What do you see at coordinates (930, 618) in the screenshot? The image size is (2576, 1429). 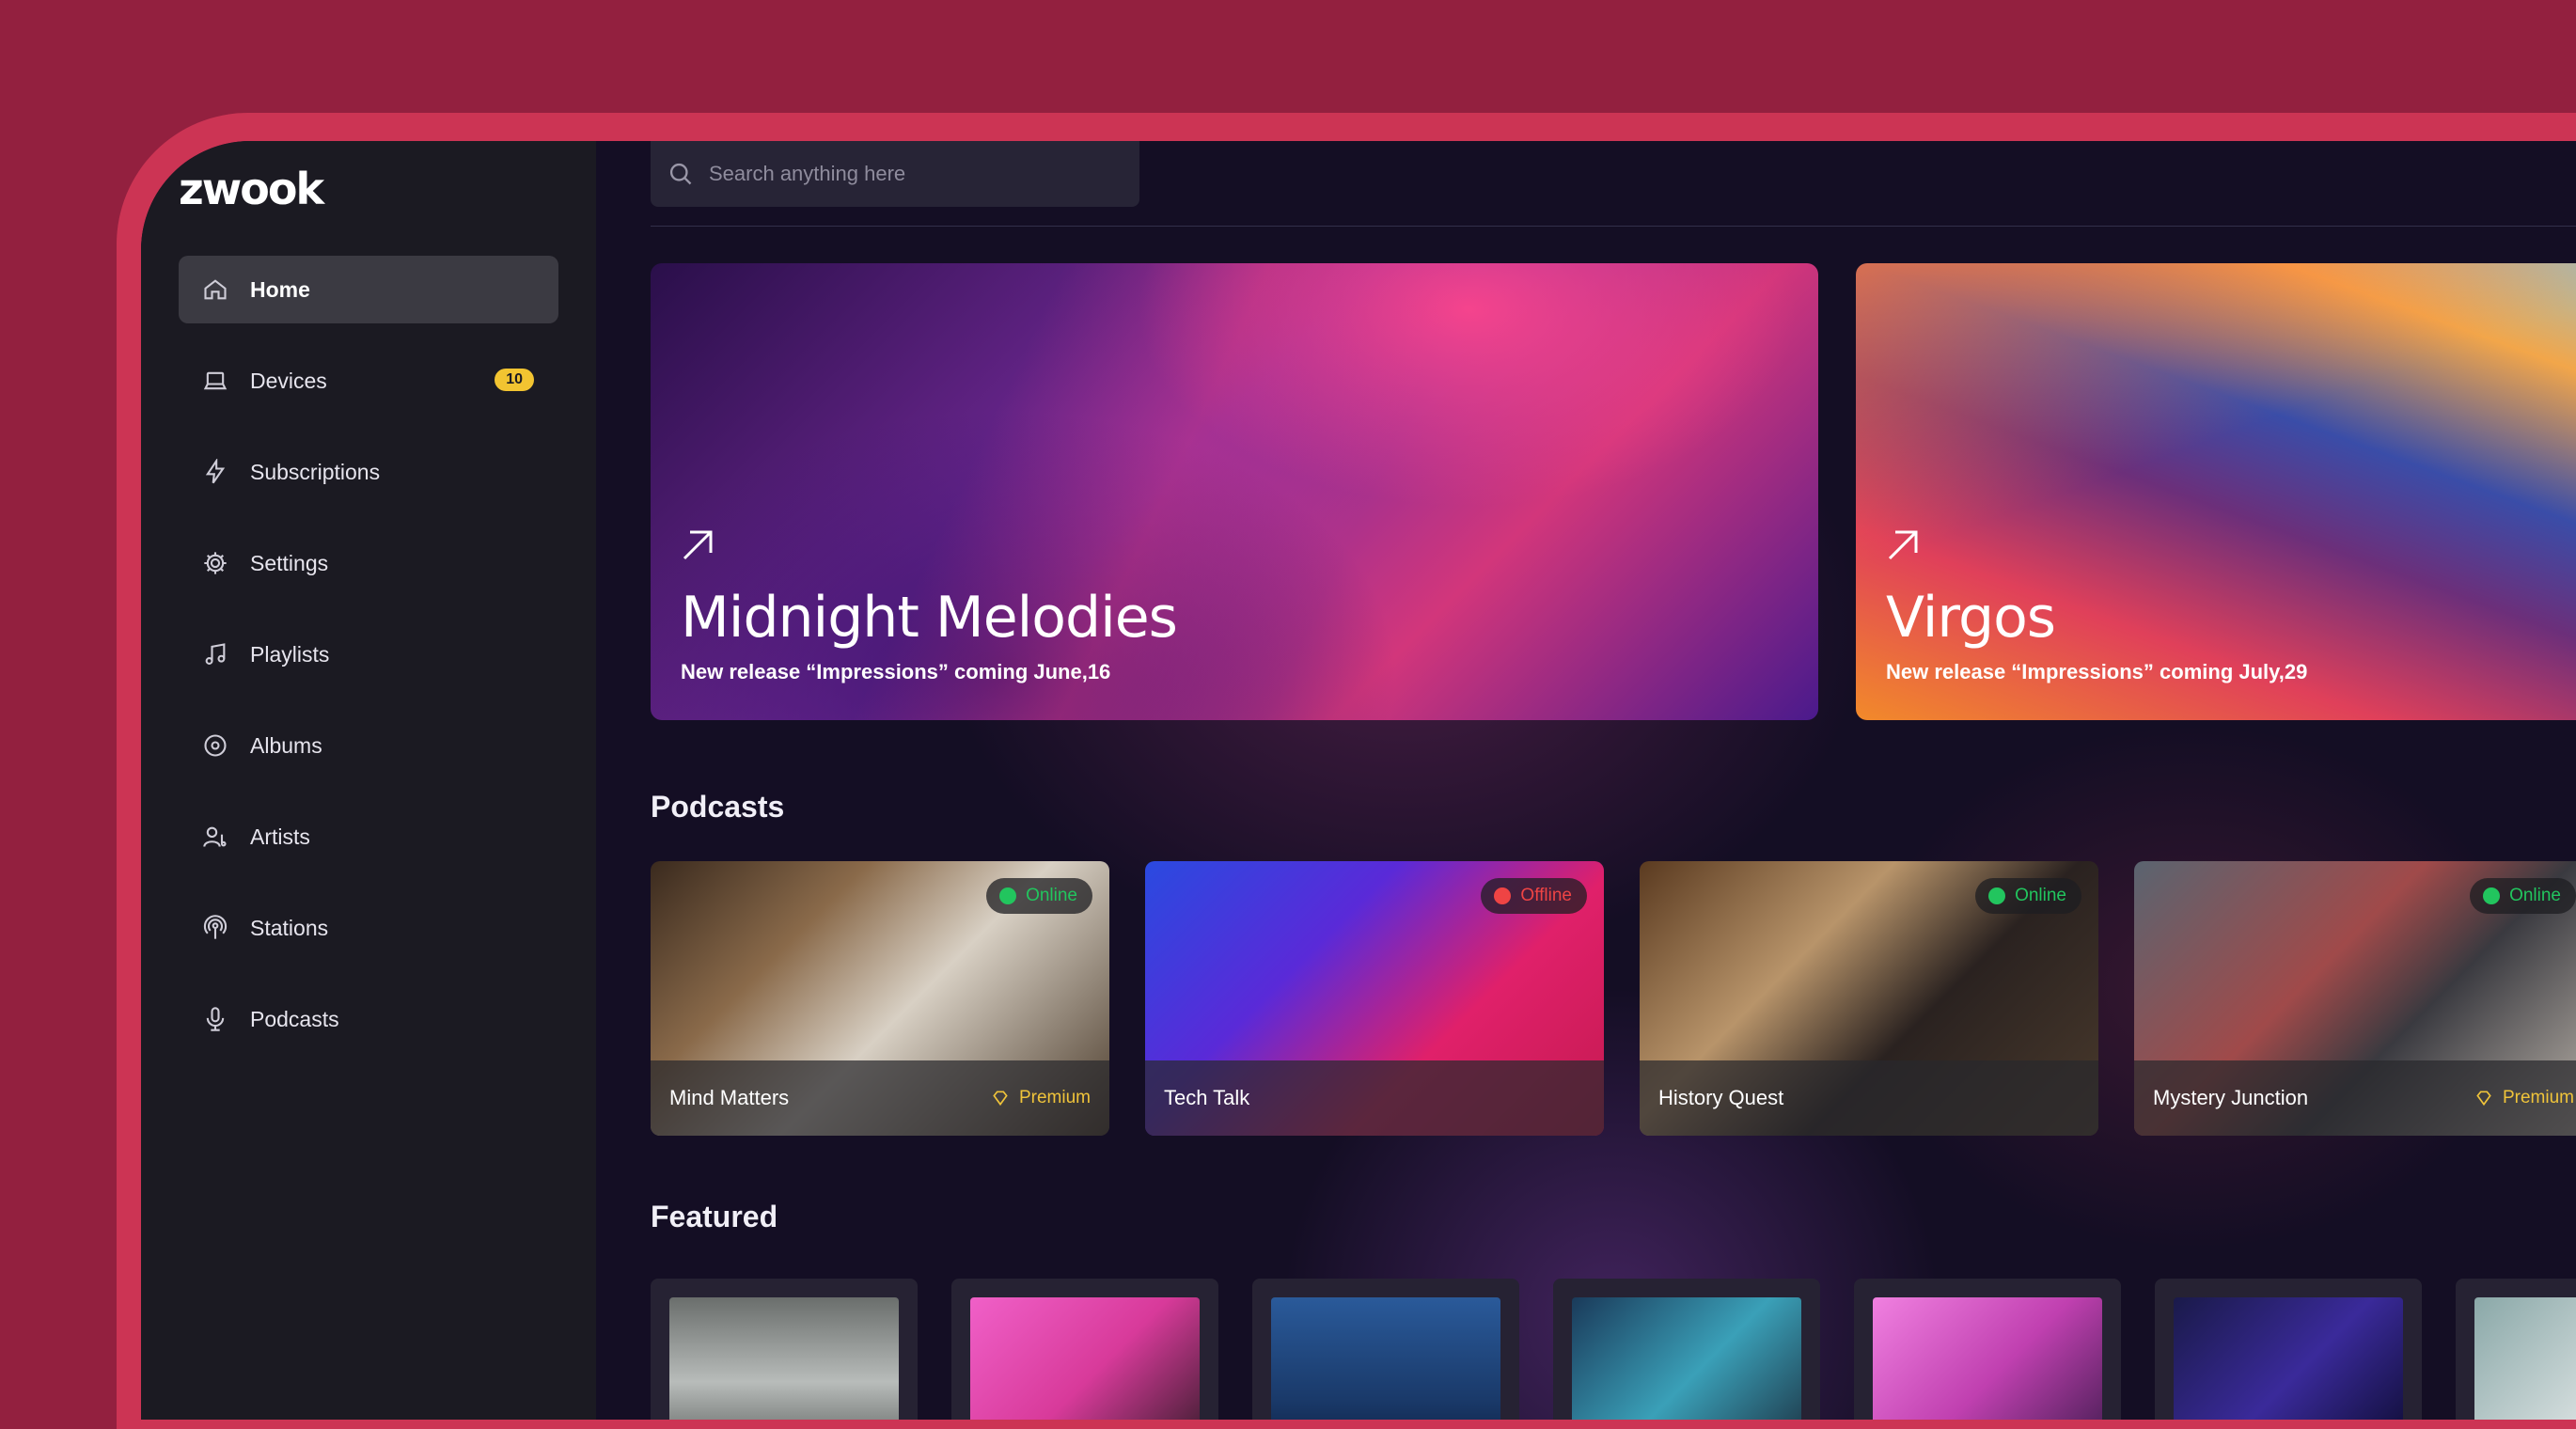 I see `hero-title: Midnight Melodies` at bounding box center [930, 618].